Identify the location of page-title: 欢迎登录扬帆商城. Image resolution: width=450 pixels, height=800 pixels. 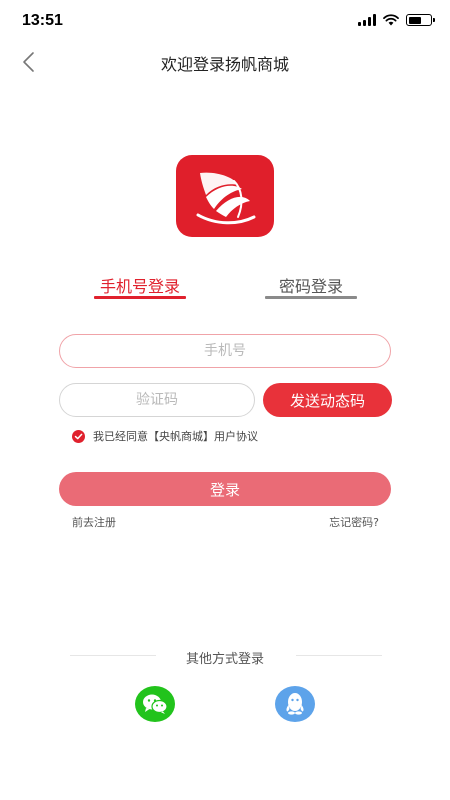
(224, 64).